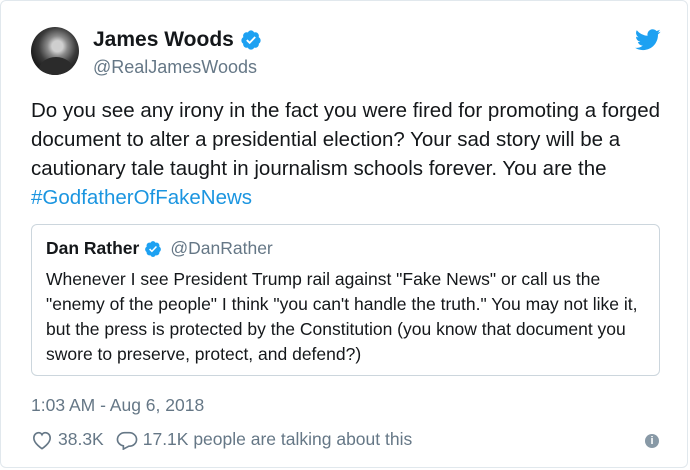  What do you see at coordinates (221, 248) in the screenshot?
I see `quoted-author-handle: @DanRather` at bounding box center [221, 248].